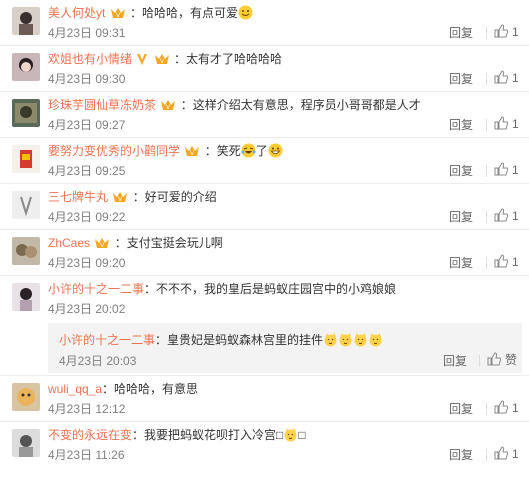 This screenshot has height=483, width=529. Describe the element at coordinates (86, 455) in the screenshot. I see `comment-time: 4月23日 11:26` at that location.